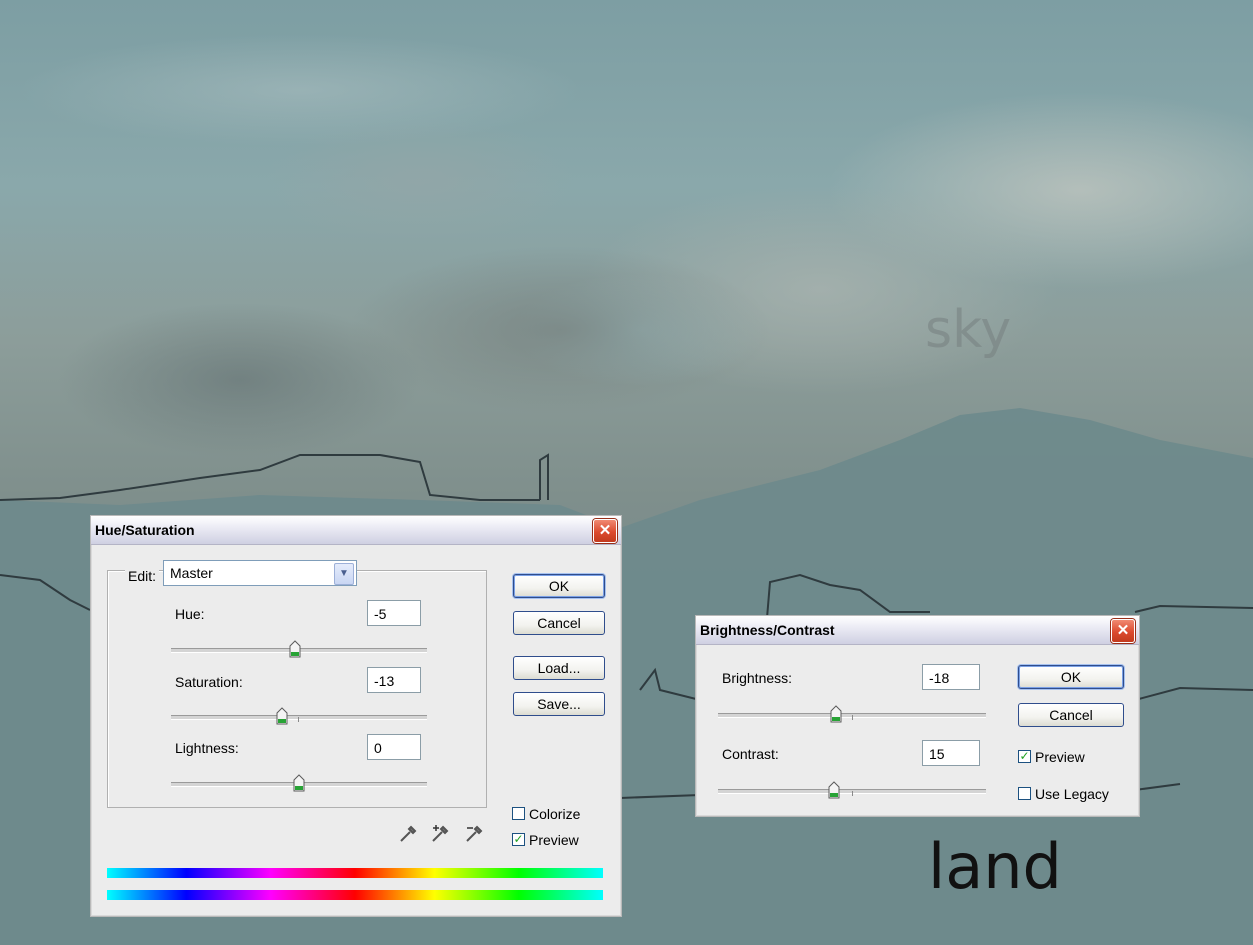 This screenshot has width=1253, height=945. What do you see at coordinates (142, 576) in the screenshot?
I see `edit-label: Edit:` at bounding box center [142, 576].